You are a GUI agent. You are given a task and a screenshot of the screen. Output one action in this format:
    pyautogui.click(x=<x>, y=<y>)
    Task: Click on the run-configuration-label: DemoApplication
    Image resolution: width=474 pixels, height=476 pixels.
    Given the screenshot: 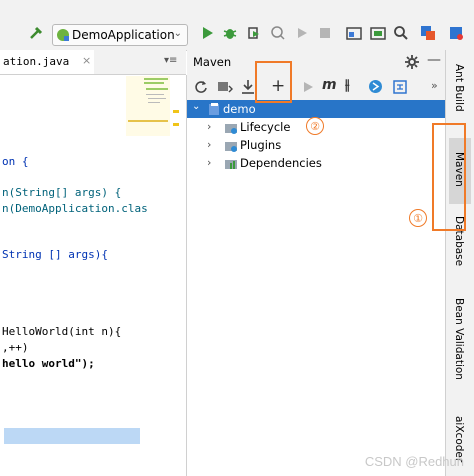 What is the action you would take?
    pyautogui.click(x=123, y=35)
    